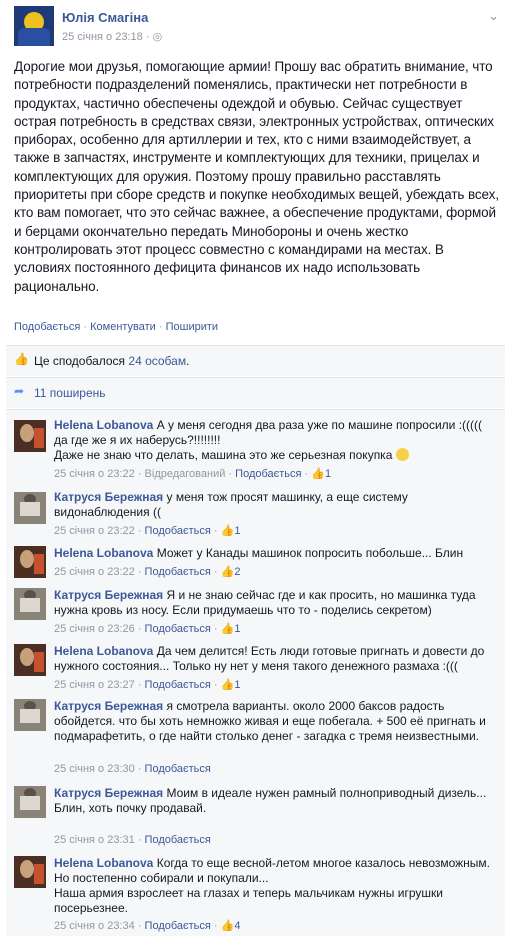 The height and width of the screenshot is (936, 511). Describe the element at coordinates (255, 392) in the screenshot. I see `shares-summary: ➦ 11 поширень` at that location.